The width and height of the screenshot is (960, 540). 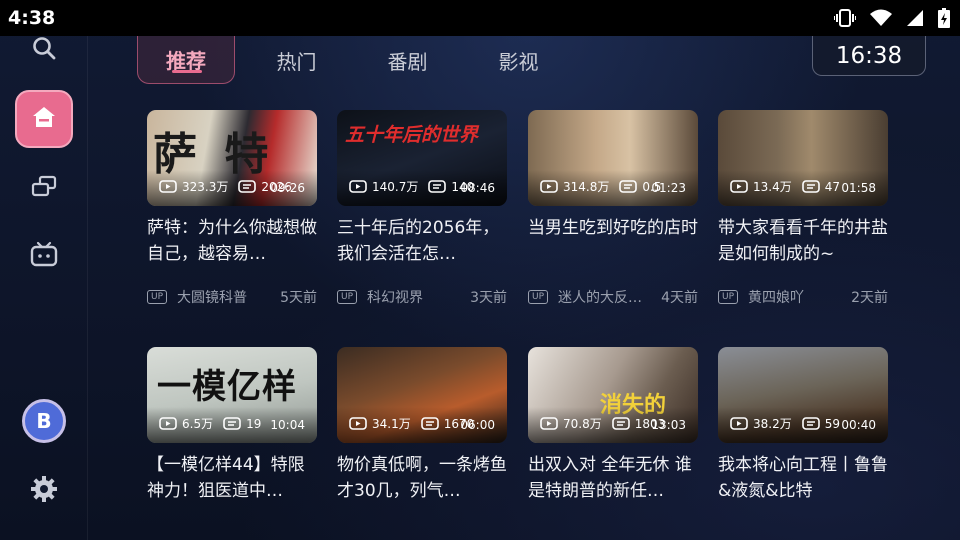 What do you see at coordinates (869, 56) in the screenshot?
I see `clock: 16:38` at bounding box center [869, 56].